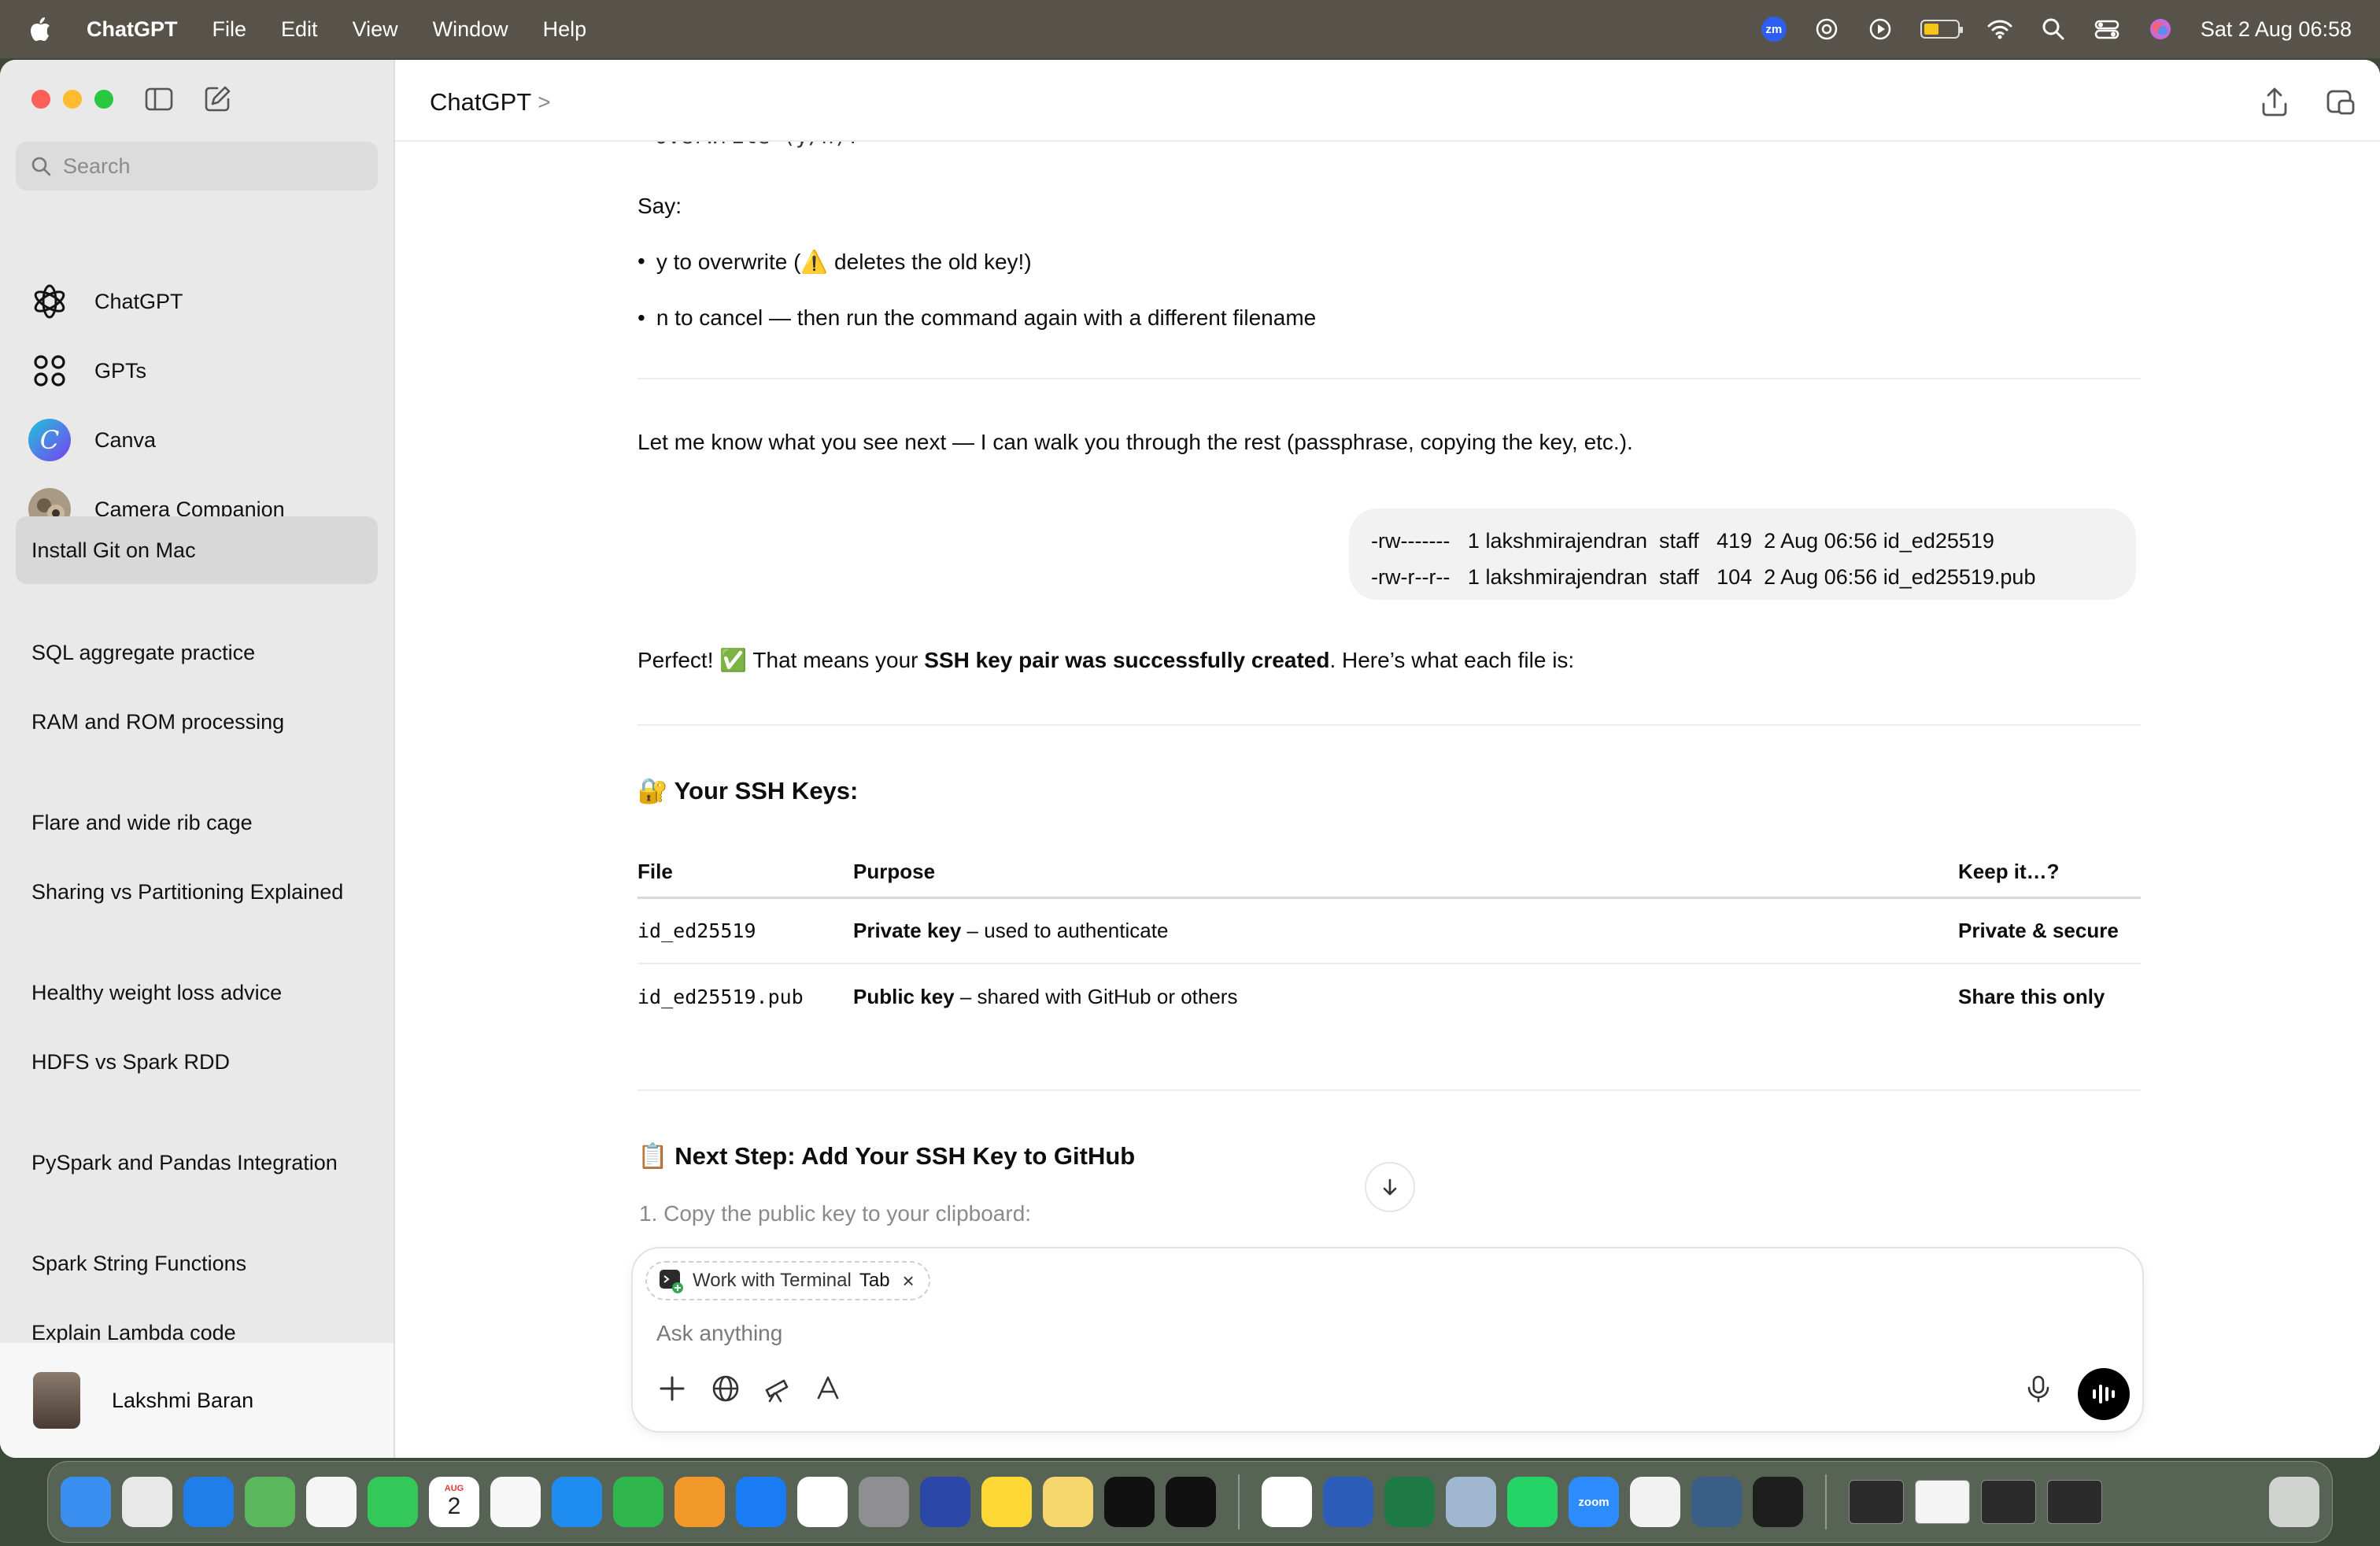  Describe the element at coordinates (270, 1502) in the screenshot. I see `maps-app` at that location.